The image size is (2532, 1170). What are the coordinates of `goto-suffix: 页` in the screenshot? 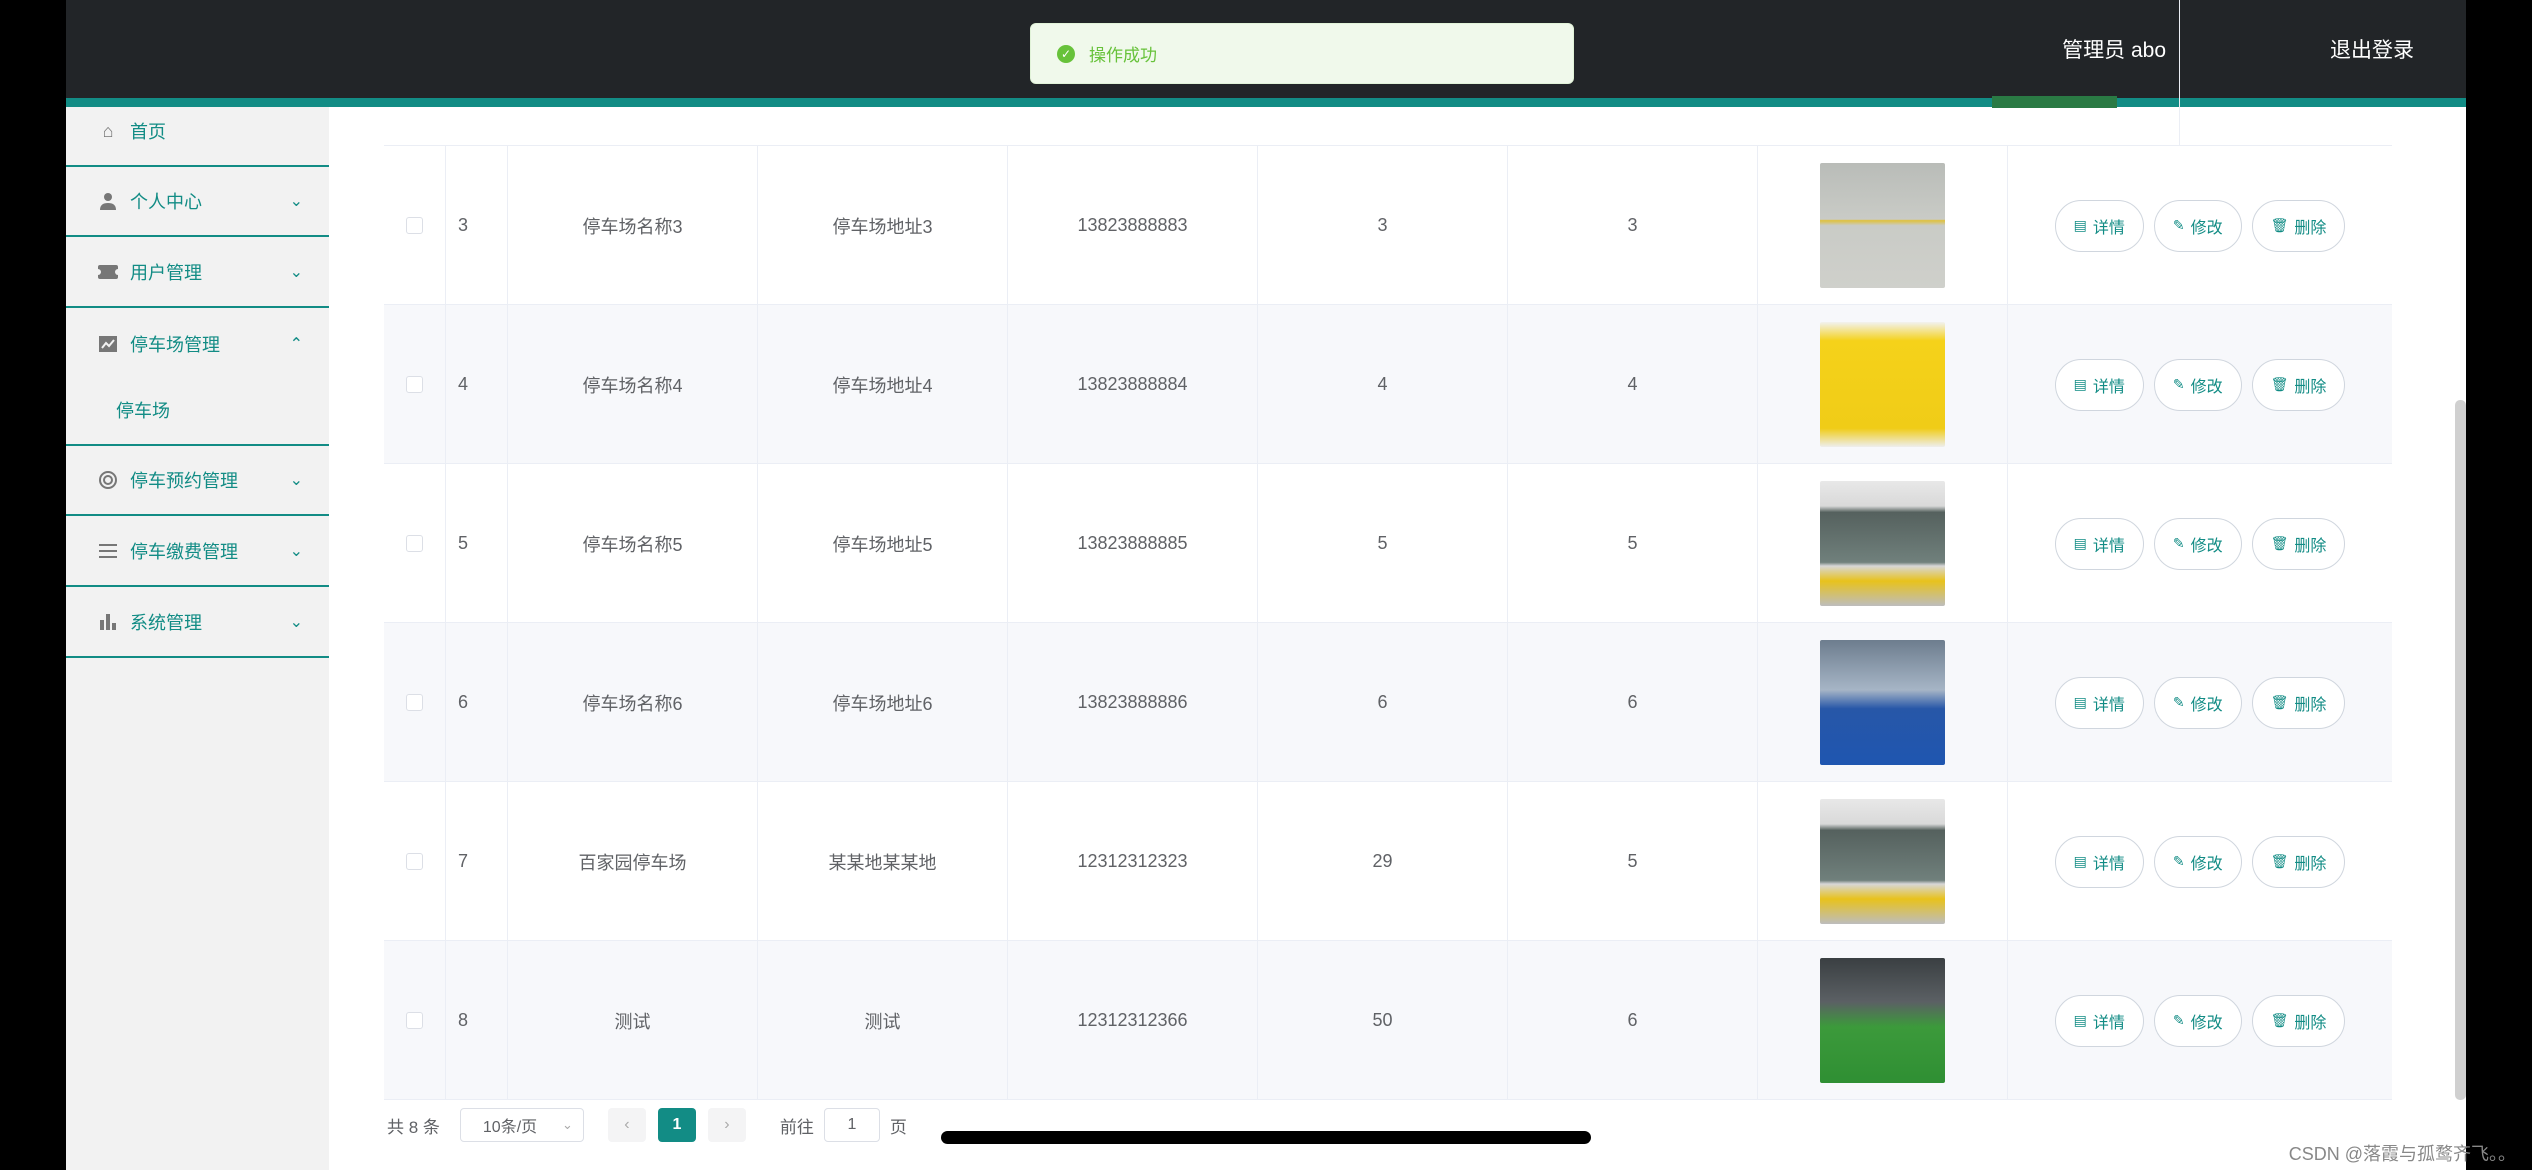 It's located at (898, 1127).